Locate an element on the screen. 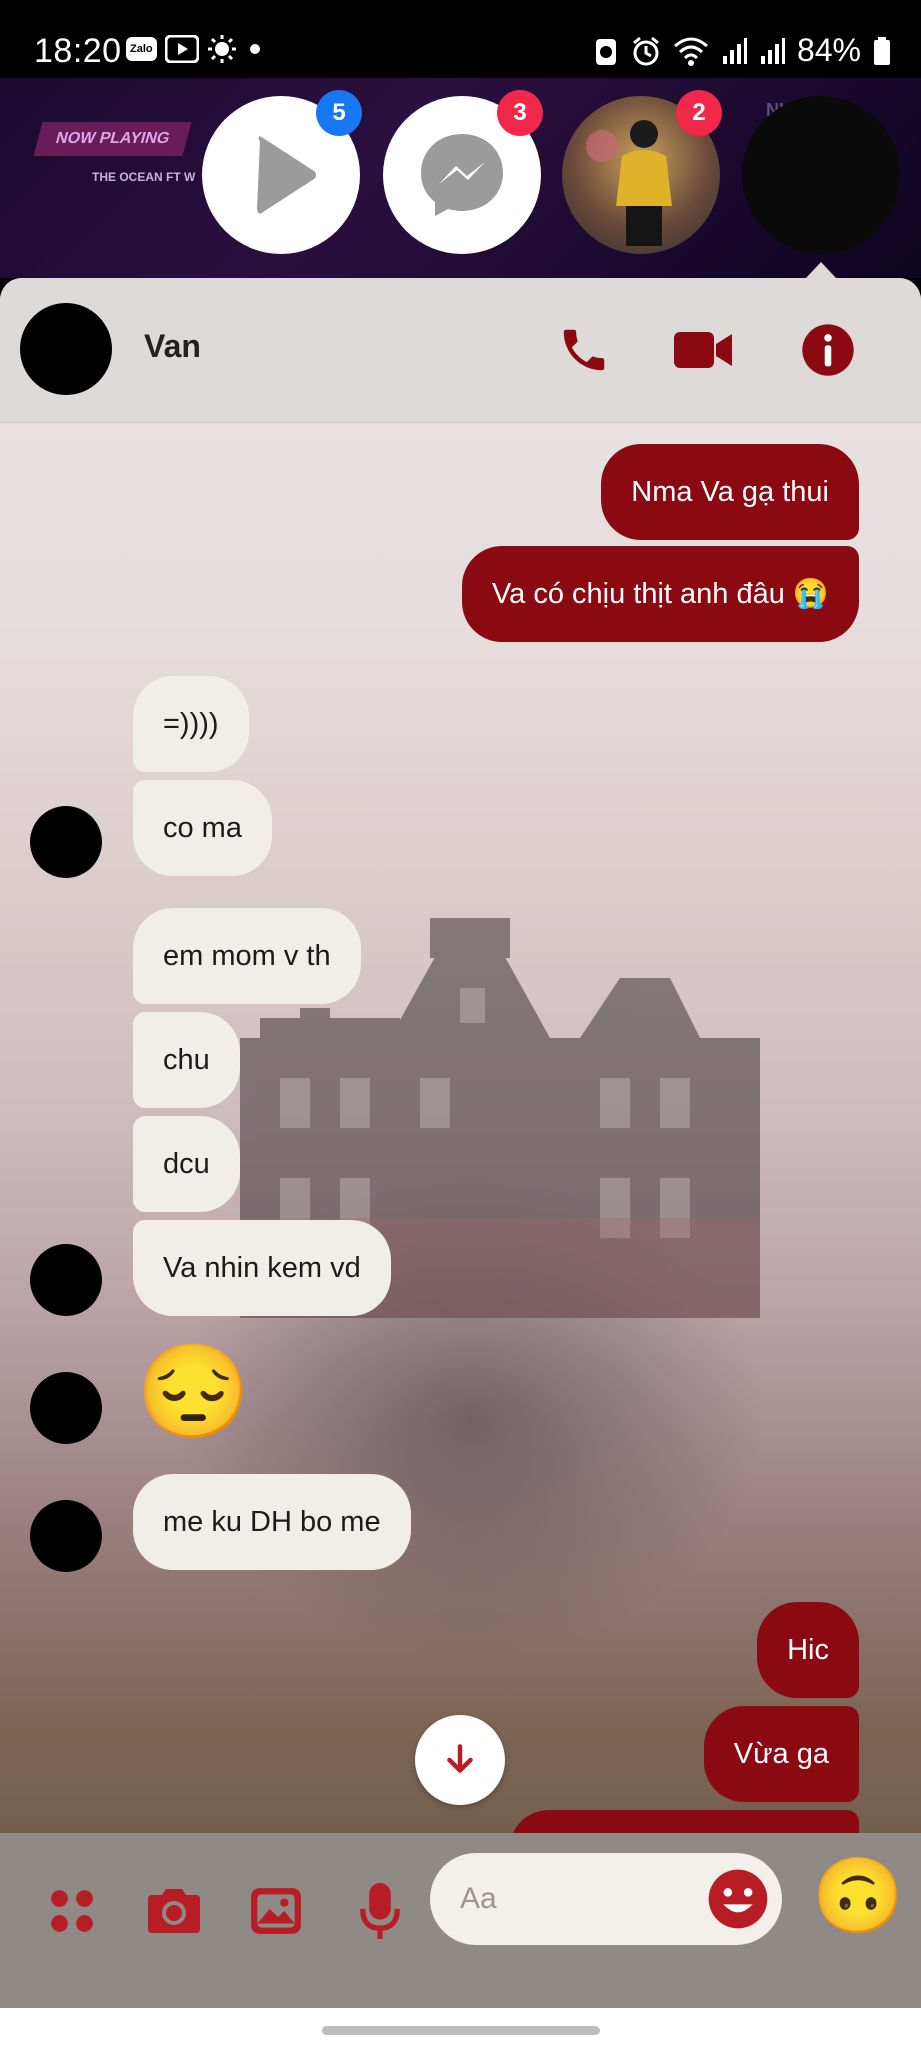 This screenshot has width=921, height=2048. more-actions-button is located at coordinates (72, 1911).